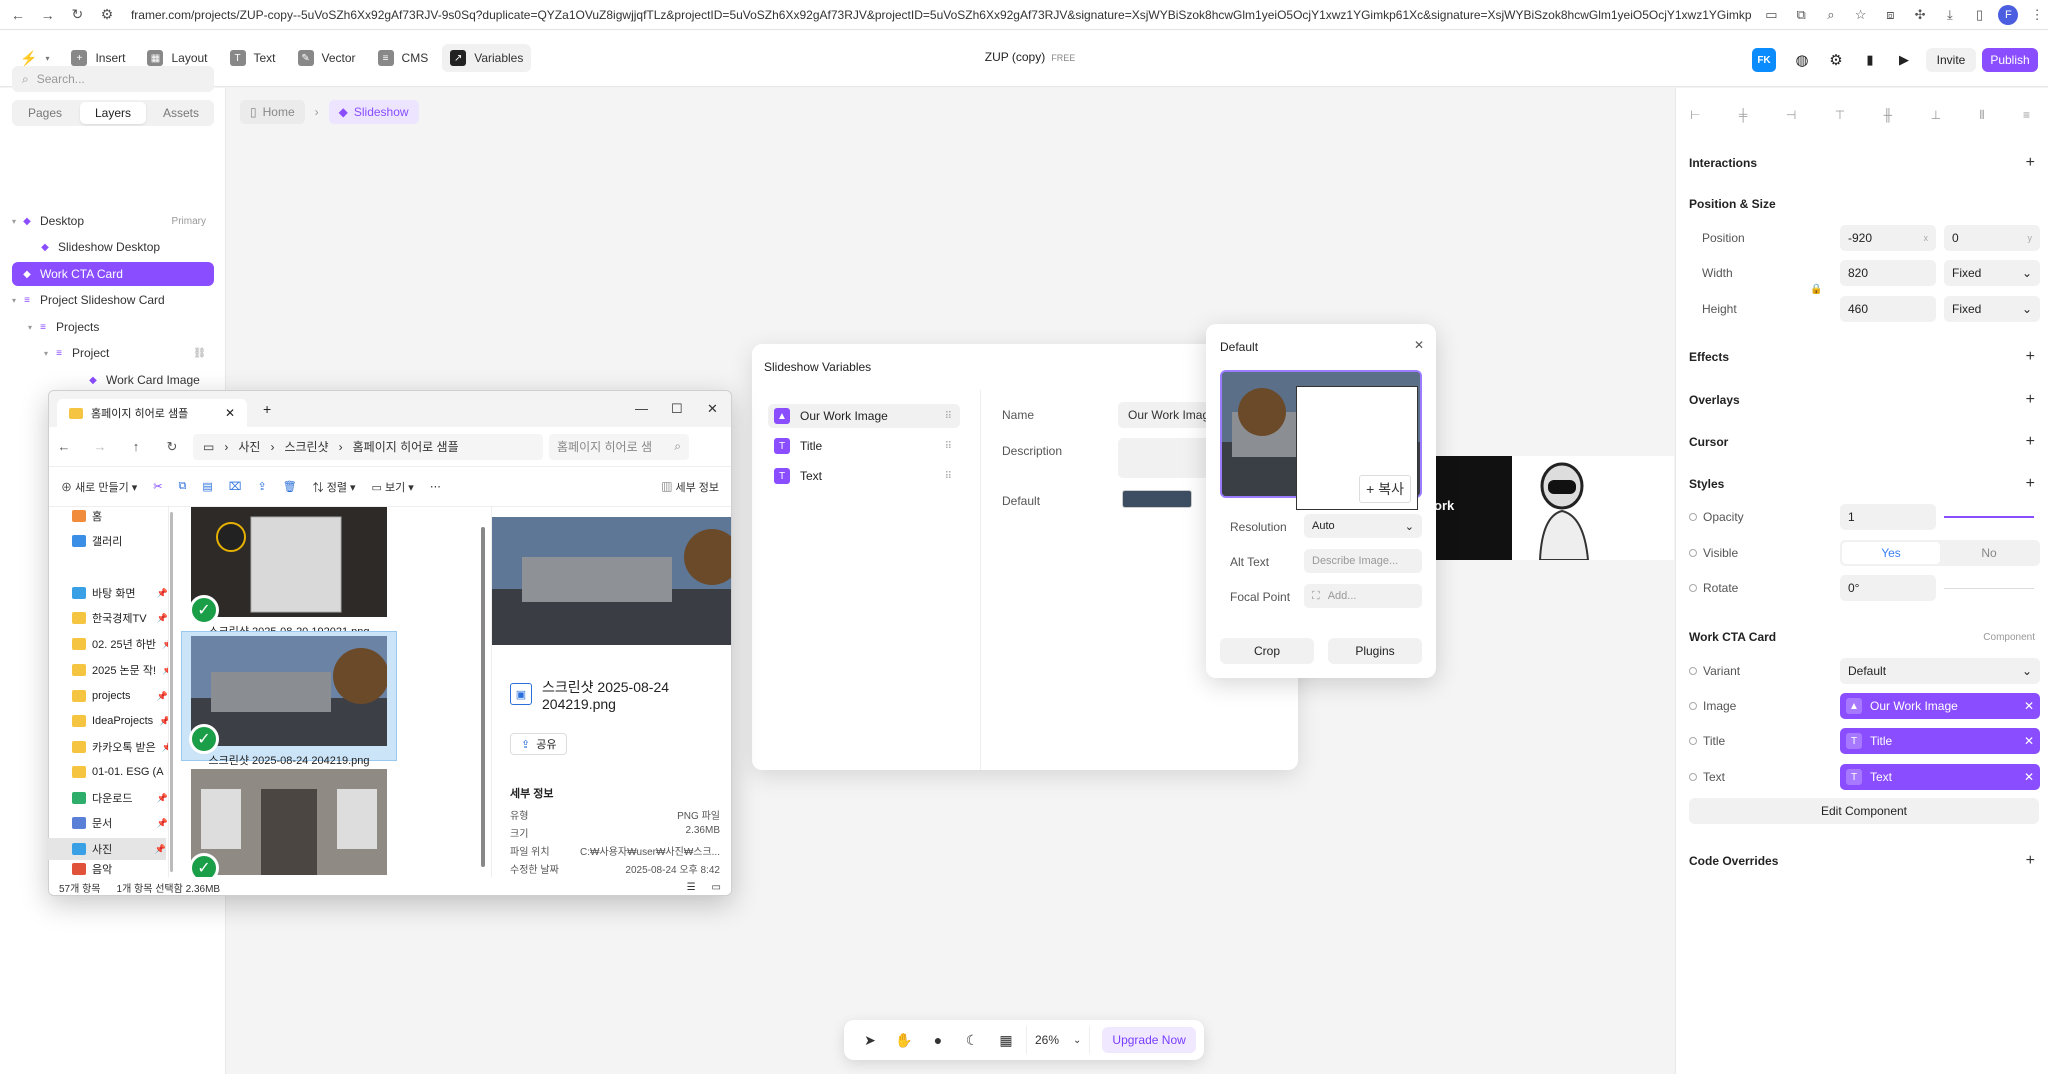 The image size is (2048, 1074). I want to click on collaborator-avatar: FK, so click(1764, 60).